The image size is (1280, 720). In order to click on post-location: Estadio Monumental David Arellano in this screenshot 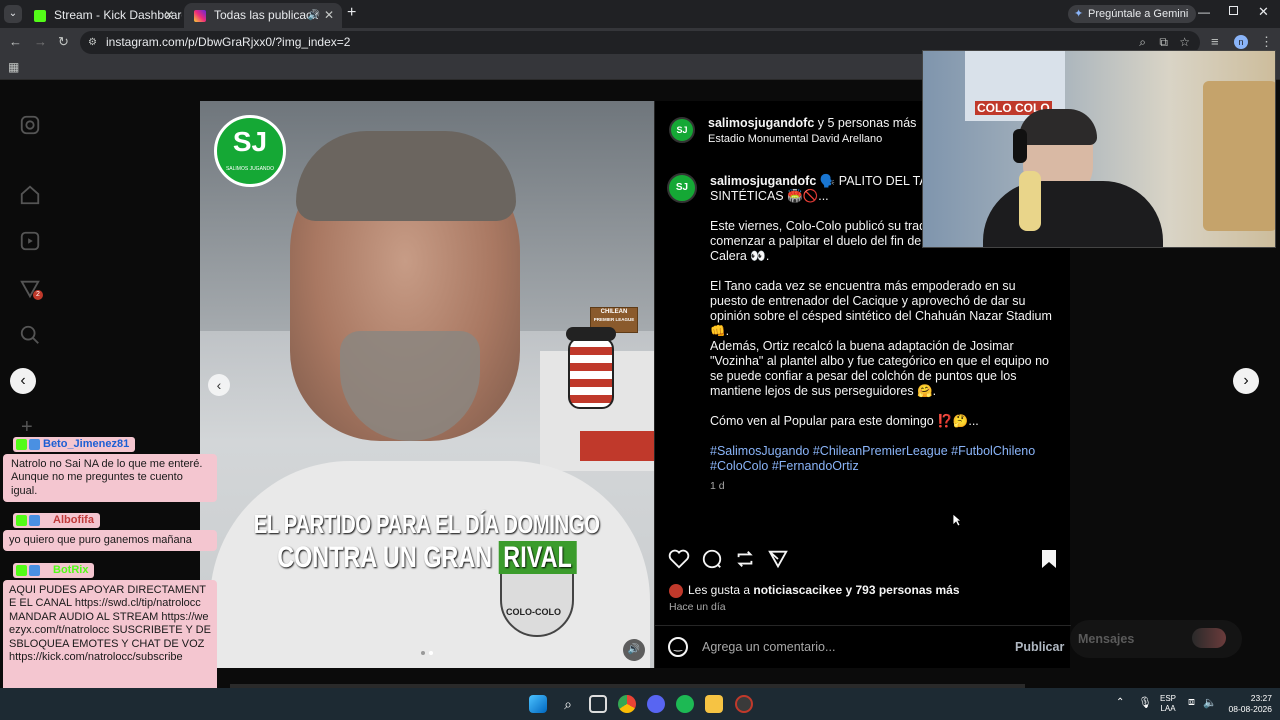, I will do `click(795, 139)`.